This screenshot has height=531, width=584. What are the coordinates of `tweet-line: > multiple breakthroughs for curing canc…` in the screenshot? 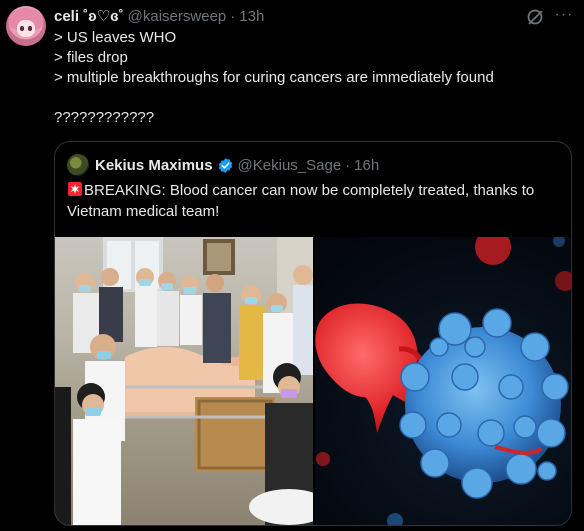 It's located at (274, 77).